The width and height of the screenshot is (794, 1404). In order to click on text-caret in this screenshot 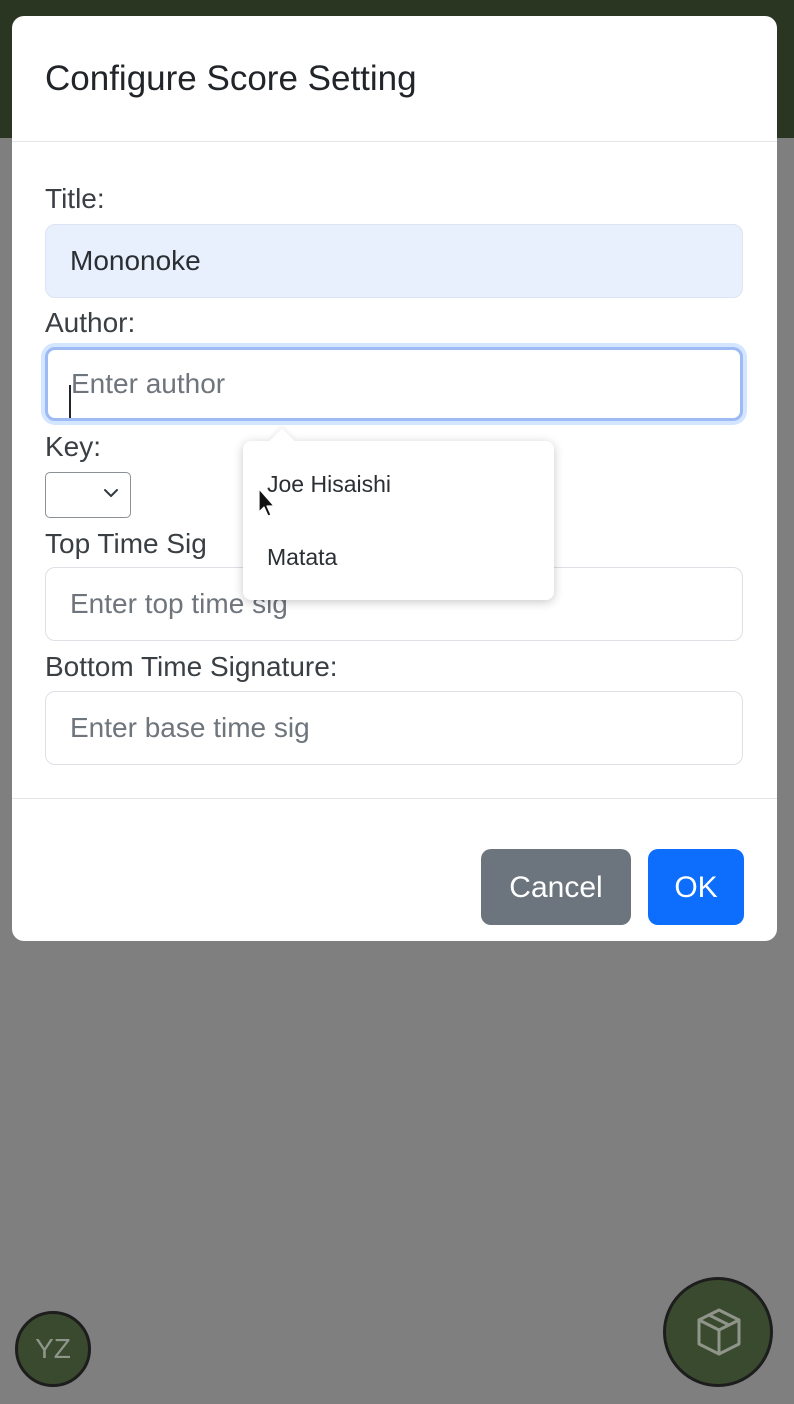, I will do `click(70, 401)`.